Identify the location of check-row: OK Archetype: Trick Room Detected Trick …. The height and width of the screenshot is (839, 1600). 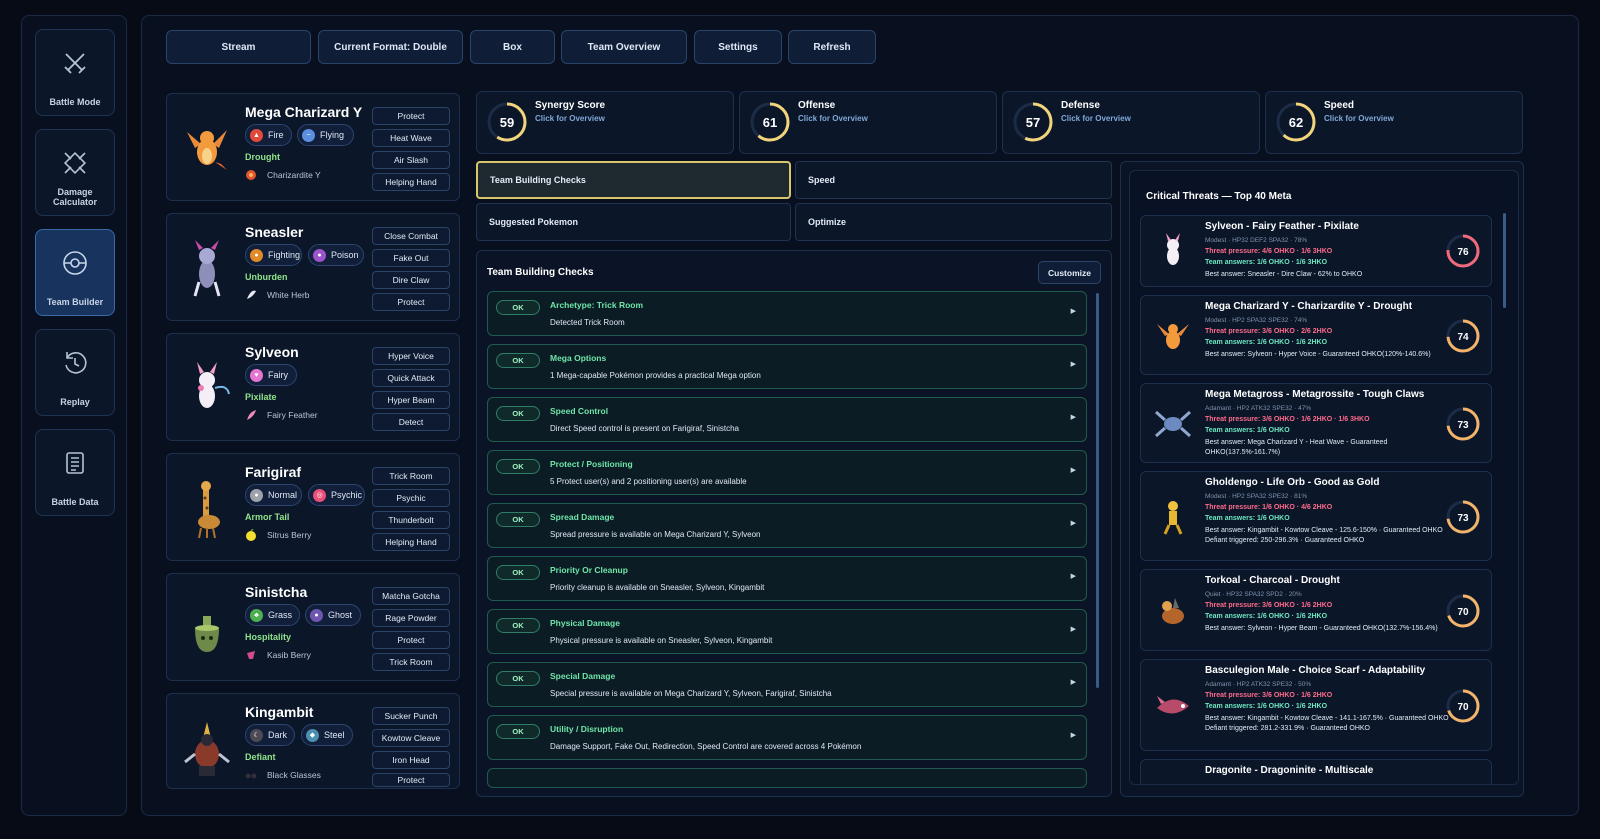
(787, 313).